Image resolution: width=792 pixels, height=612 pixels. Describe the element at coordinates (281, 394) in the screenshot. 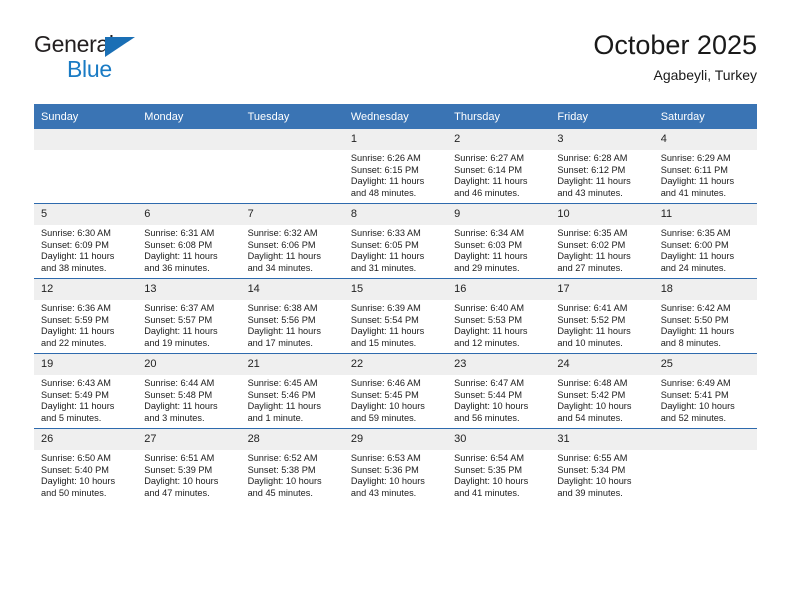

I see `sunset-text: Sunset: 5:46 PM` at that location.